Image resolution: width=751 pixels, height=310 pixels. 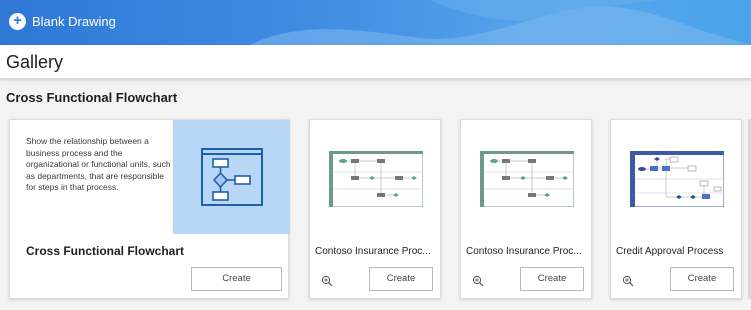 I want to click on template-name: Credit Approval Process, so click(x=670, y=251).